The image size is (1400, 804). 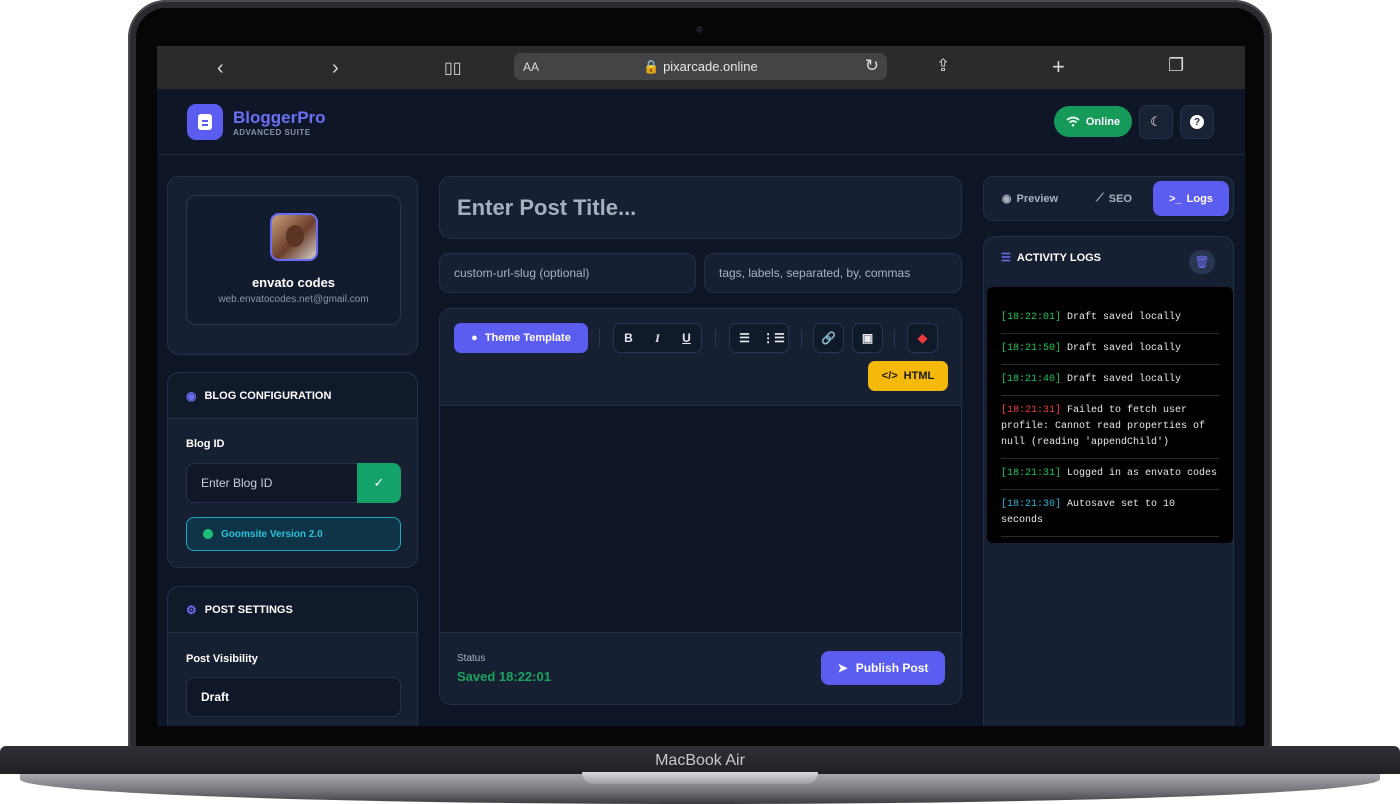 I want to click on version-text: Goomsite Version 2.0, so click(x=272, y=534).